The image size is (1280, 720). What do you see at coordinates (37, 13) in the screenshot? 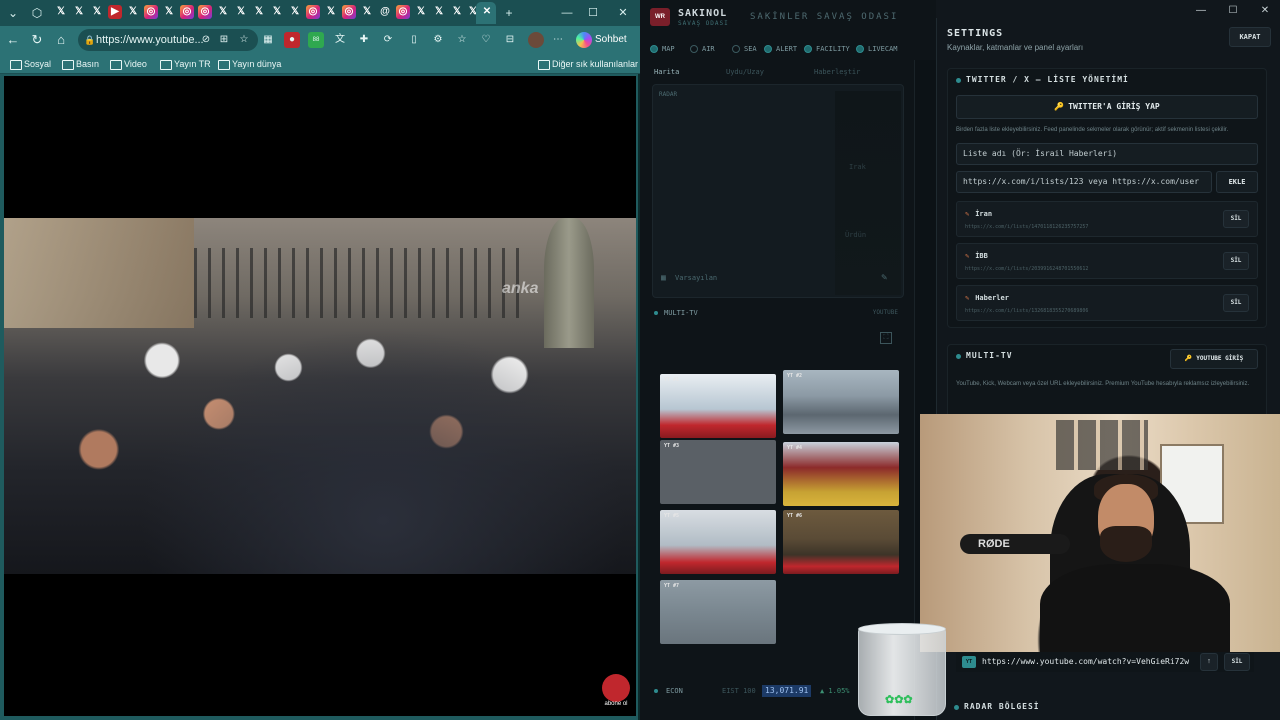
I see `workspaces-icon: ⬡` at bounding box center [37, 13].